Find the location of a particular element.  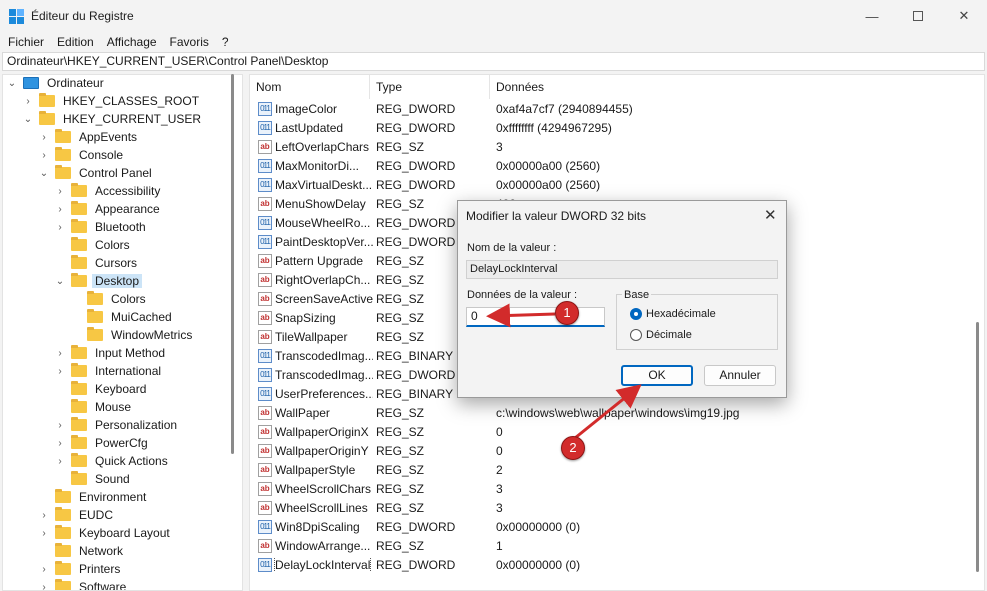

tree-item: › Printers is located at coordinates (81, 569).